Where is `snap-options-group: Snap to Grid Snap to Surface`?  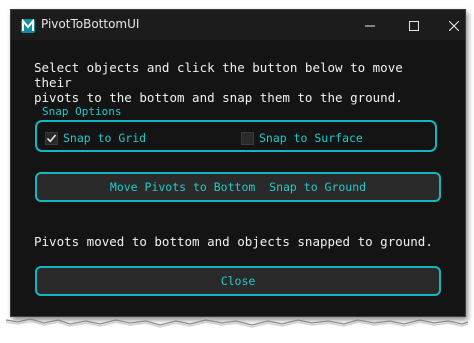 snap-options-group: Snap to Grid Snap to Surface is located at coordinates (236, 136).